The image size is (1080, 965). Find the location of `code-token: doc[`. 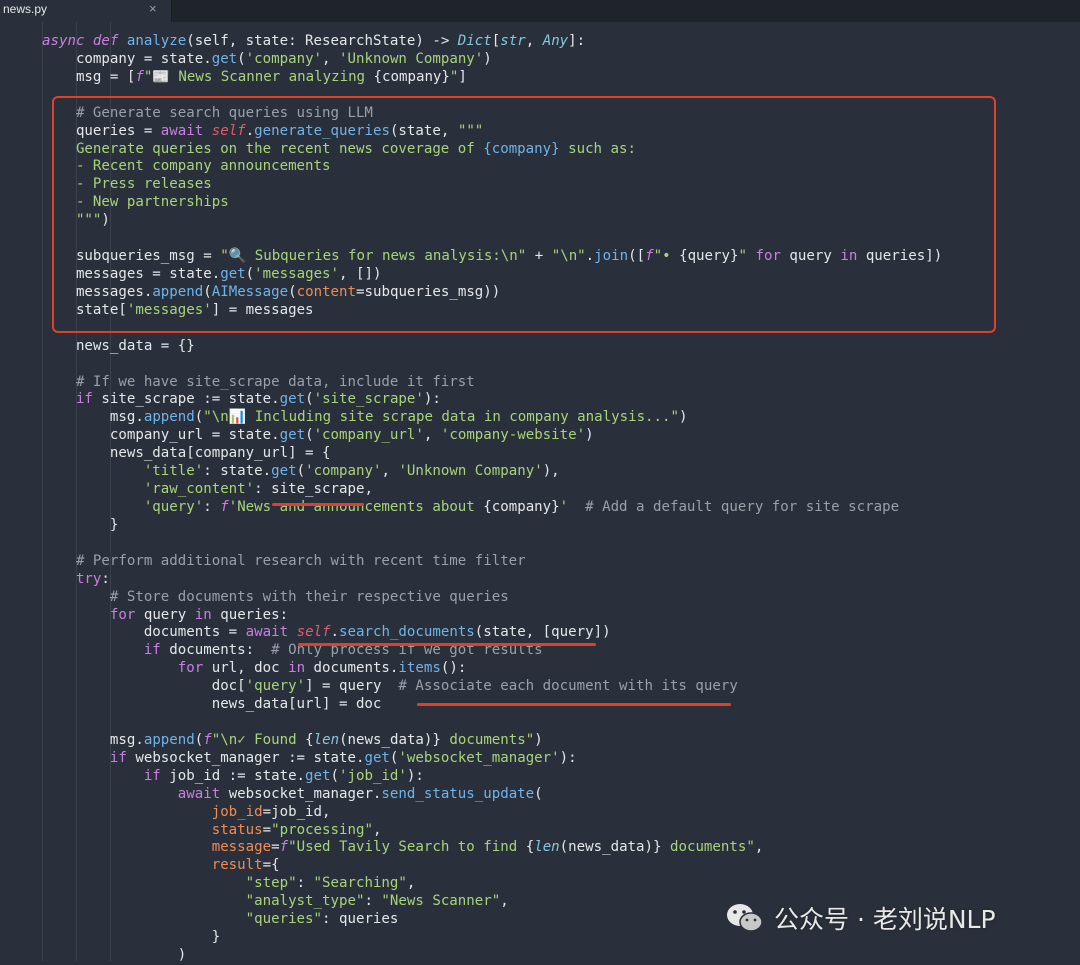

code-token: doc[ is located at coordinates (144, 686).